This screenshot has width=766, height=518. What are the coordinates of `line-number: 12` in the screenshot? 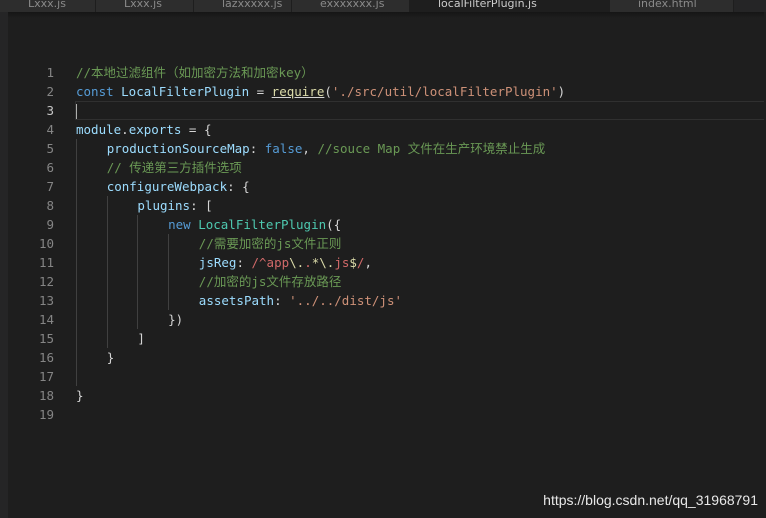 It's located at (46, 281).